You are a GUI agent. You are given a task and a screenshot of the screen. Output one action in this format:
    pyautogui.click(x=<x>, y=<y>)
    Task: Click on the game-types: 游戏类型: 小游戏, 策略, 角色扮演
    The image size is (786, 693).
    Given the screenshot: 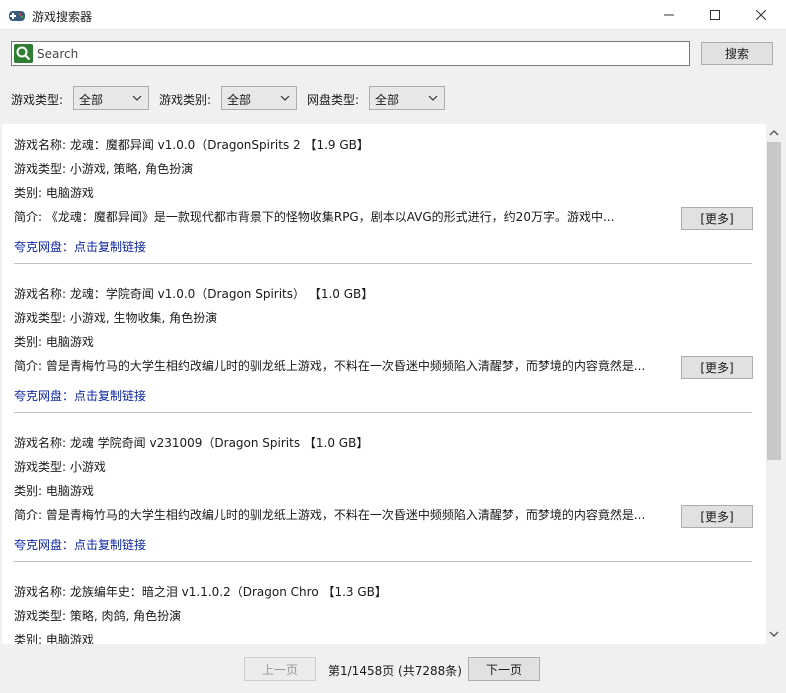 What is the action you would take?
    pyautogui.click(x=104, y=169)
    